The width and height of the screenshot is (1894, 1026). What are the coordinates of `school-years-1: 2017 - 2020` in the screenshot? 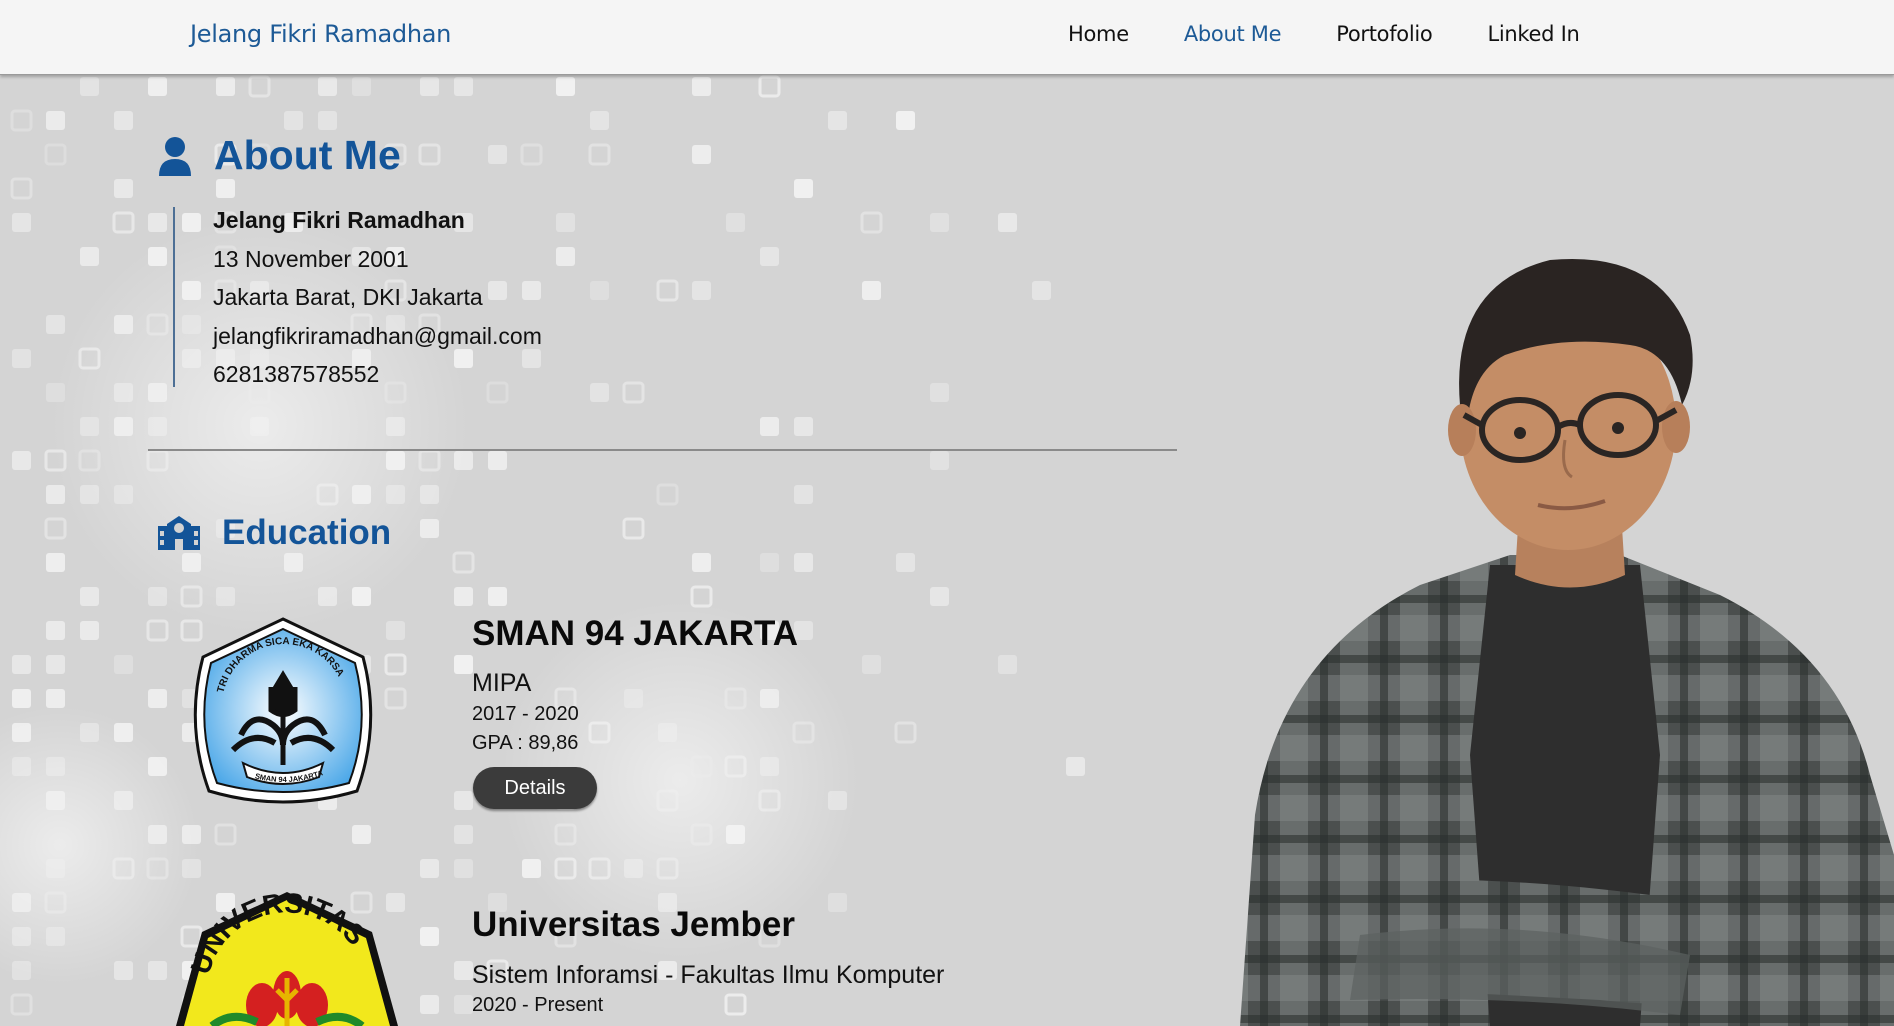 It's located at (525, 714).